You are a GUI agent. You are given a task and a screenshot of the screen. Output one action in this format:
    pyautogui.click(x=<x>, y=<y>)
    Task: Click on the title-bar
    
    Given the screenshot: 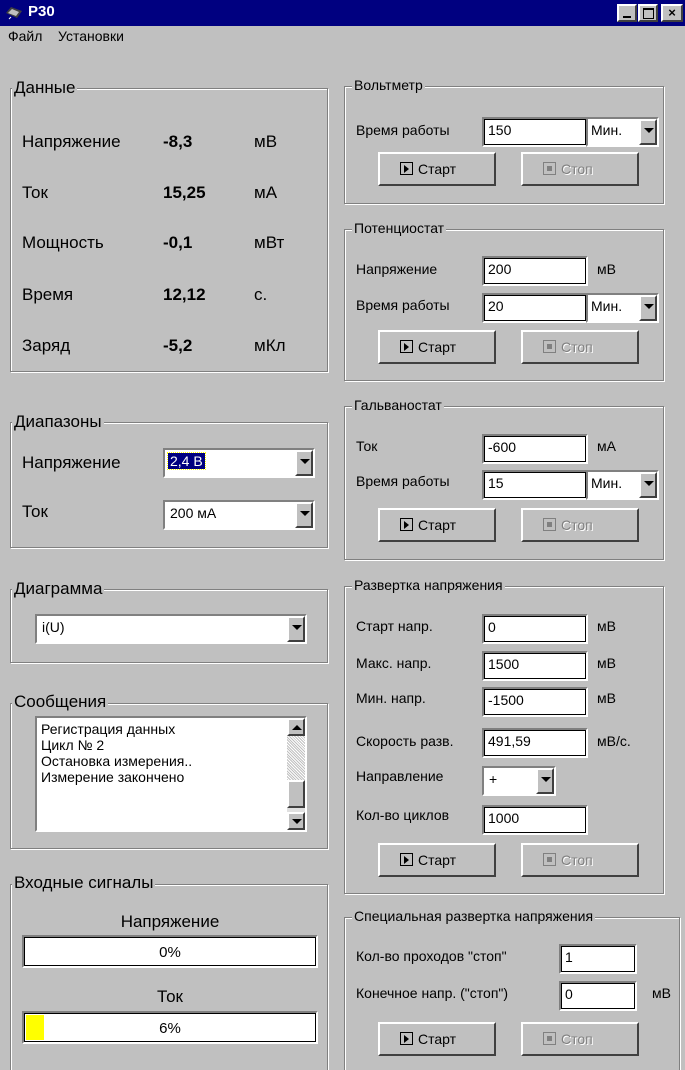 What is the action you would take?
    pyautogui.click(x=342, y=13)
    